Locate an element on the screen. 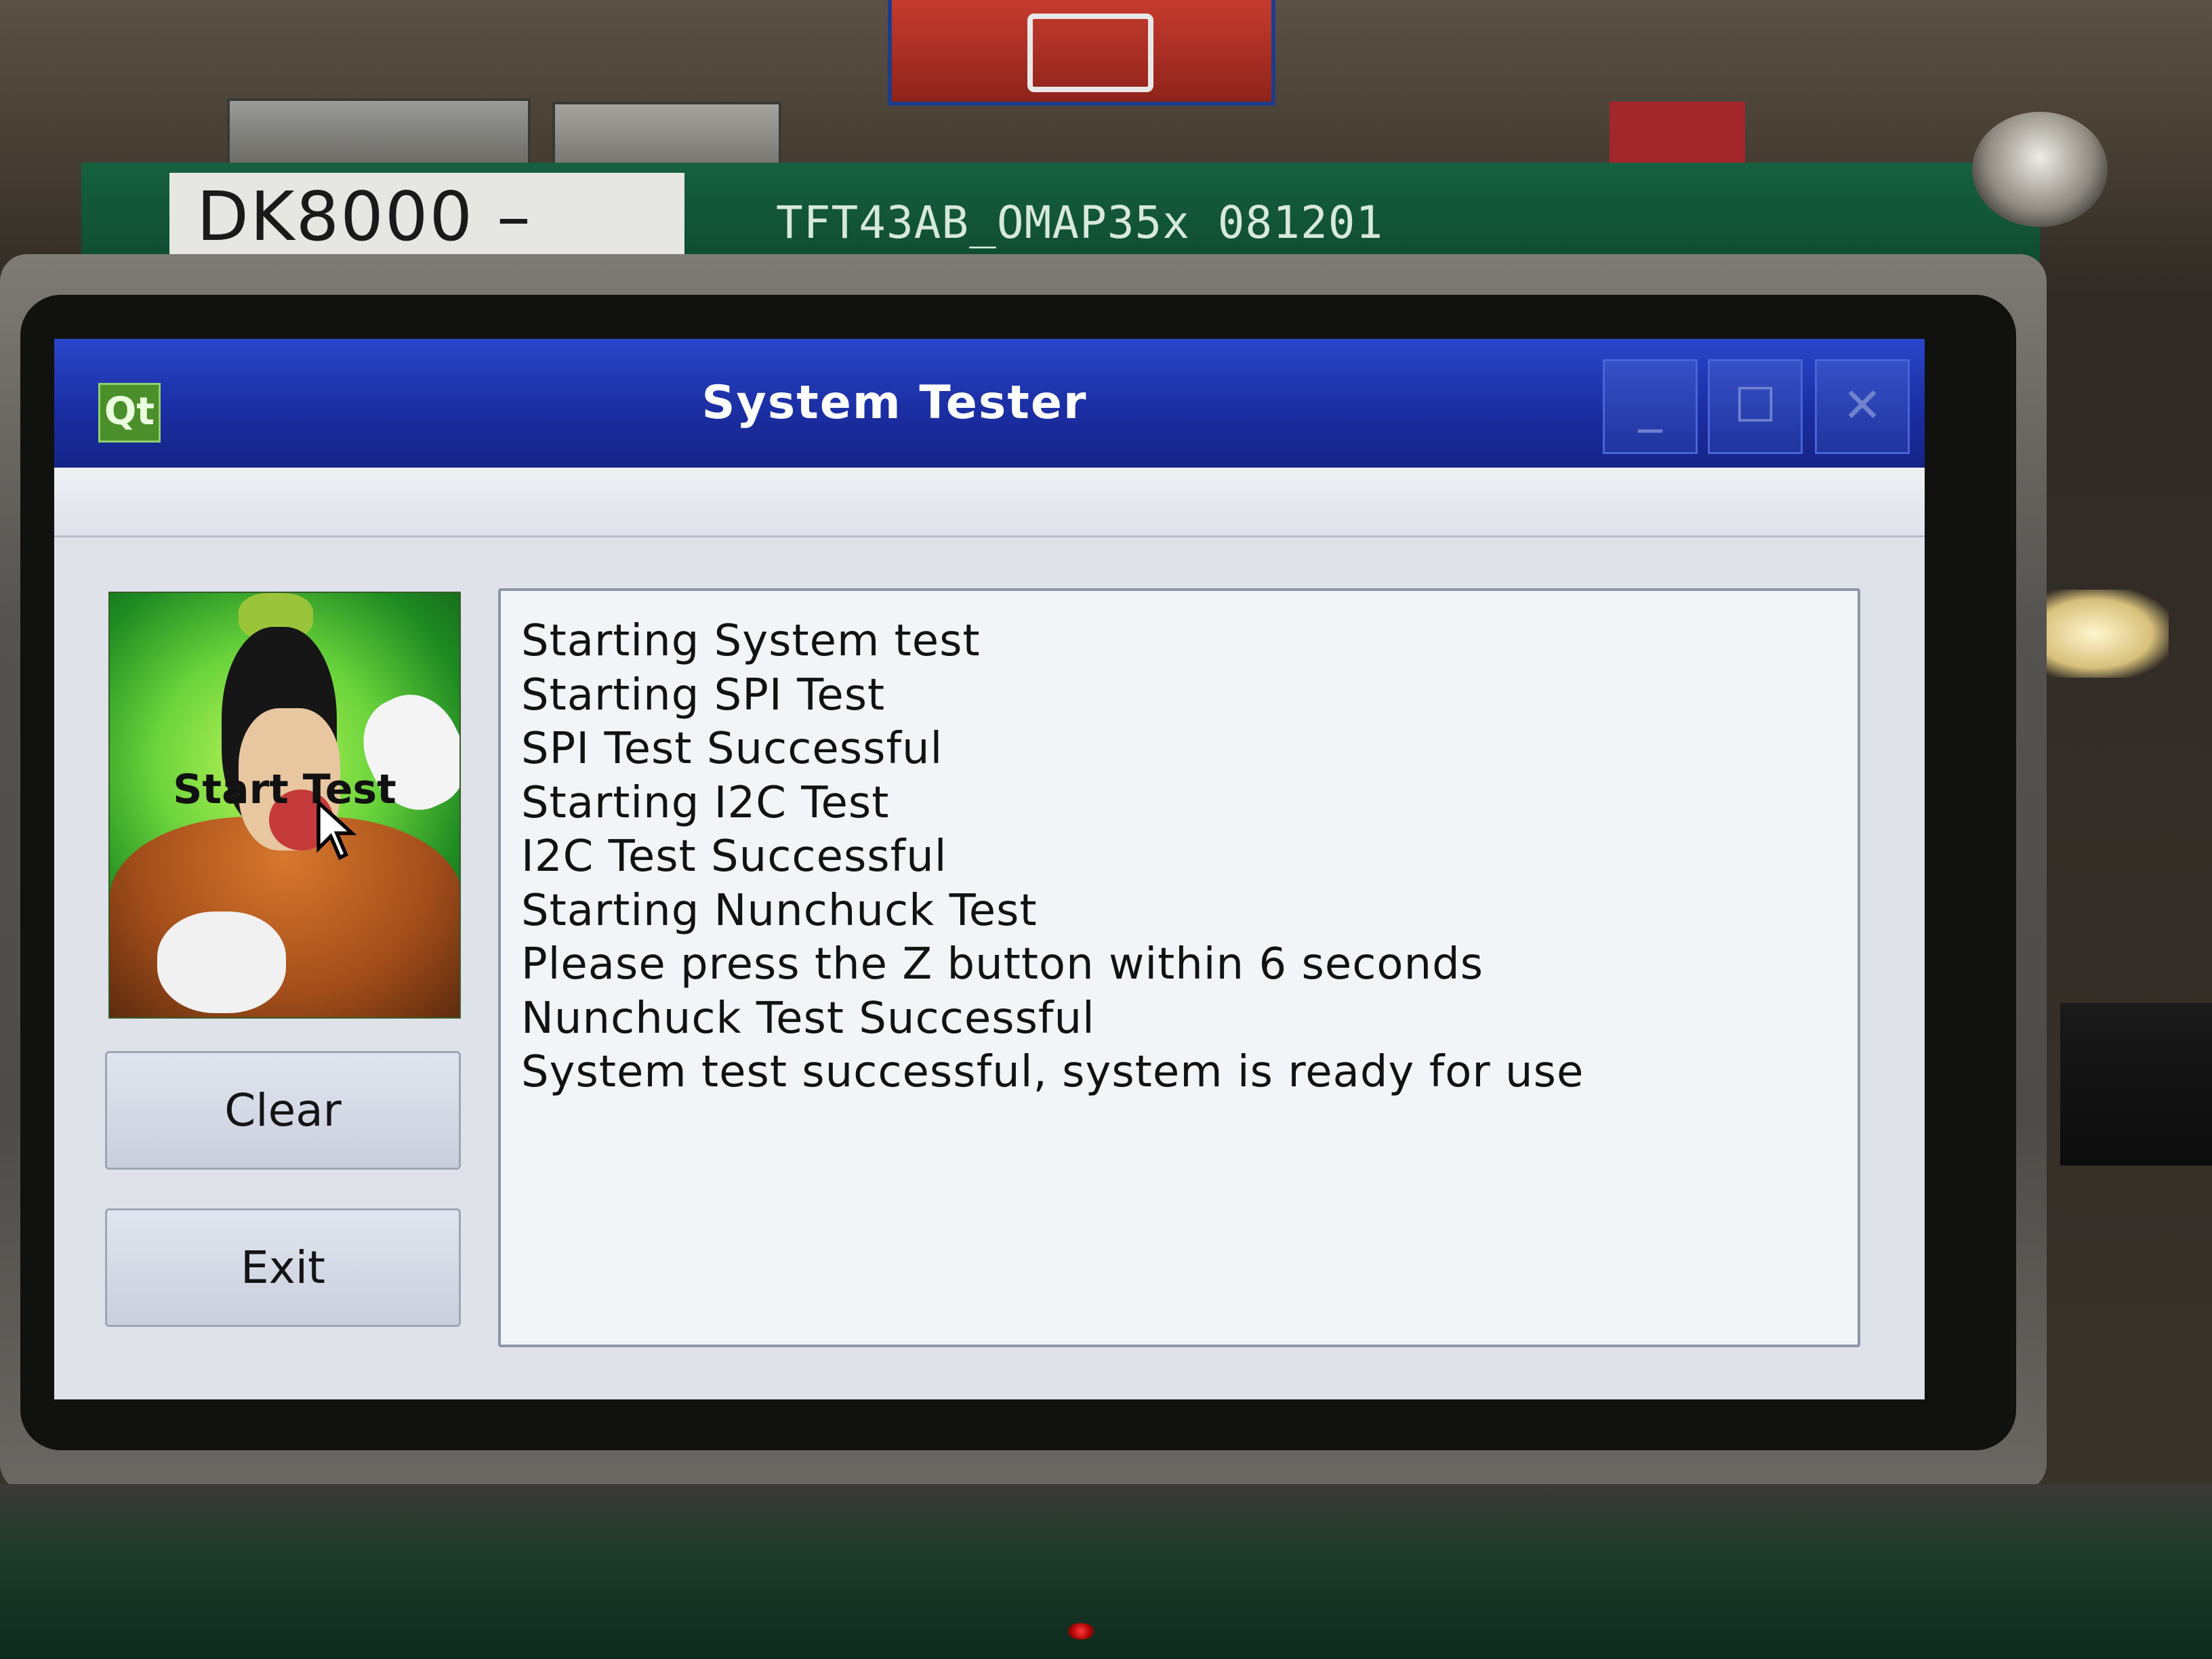 This screenshot has height=1659, width=2212. title-bar: Qt System Tester _ ☐ ✕ is located at coordinates (990, 403).